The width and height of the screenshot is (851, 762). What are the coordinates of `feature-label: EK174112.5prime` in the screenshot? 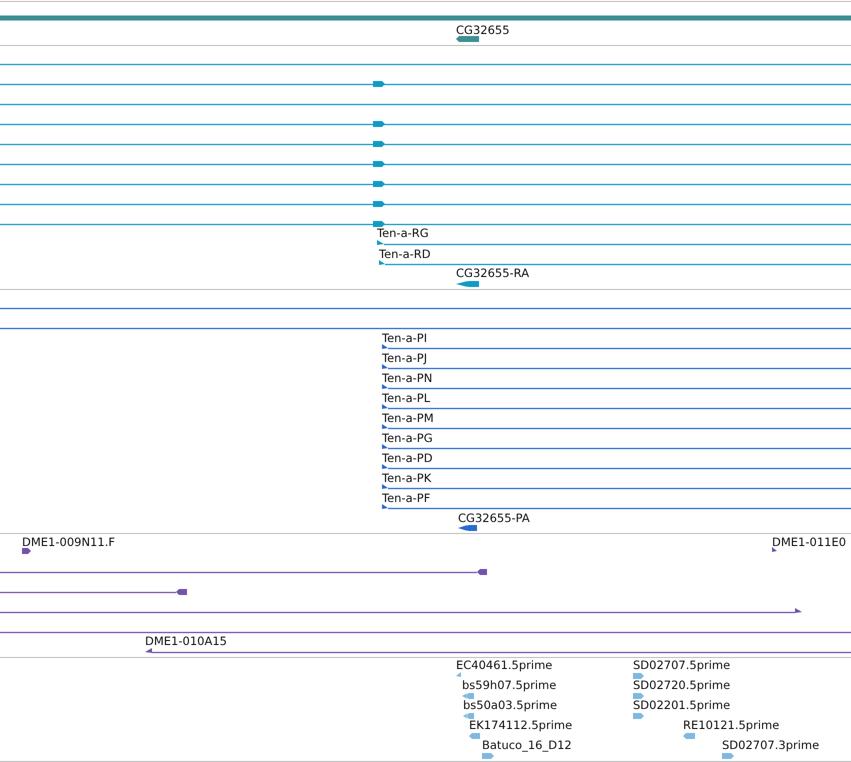 It's located at (520, 725).